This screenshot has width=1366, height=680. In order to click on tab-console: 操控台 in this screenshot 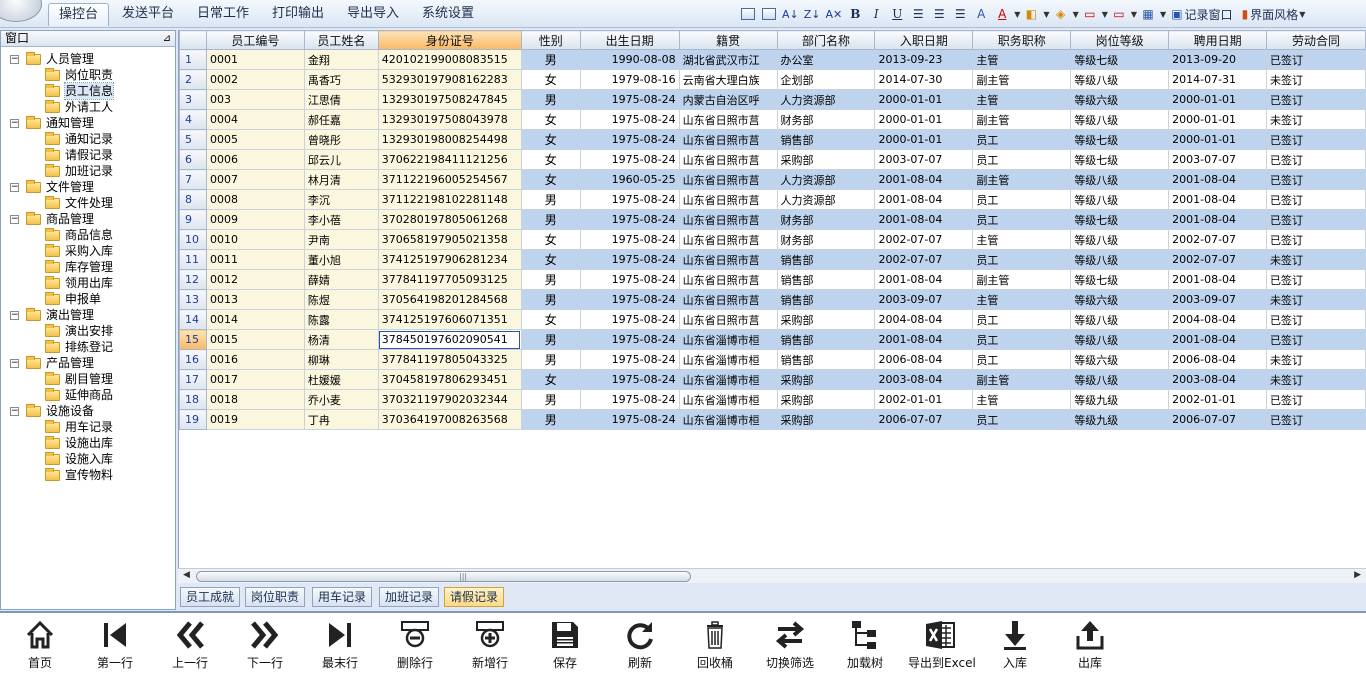, I will do `click(79, 14)`.